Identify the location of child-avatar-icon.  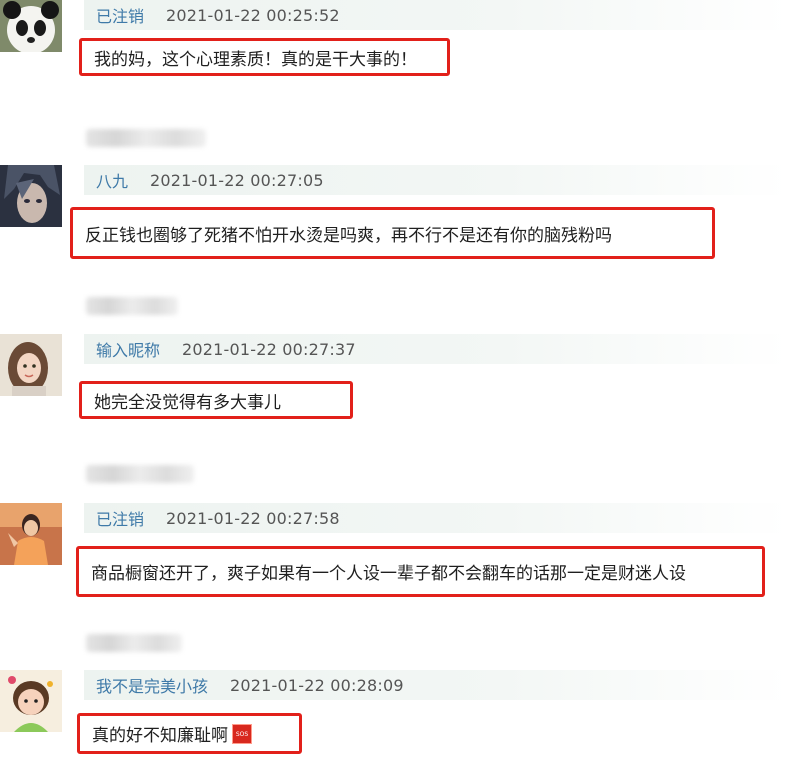
(31, 701).